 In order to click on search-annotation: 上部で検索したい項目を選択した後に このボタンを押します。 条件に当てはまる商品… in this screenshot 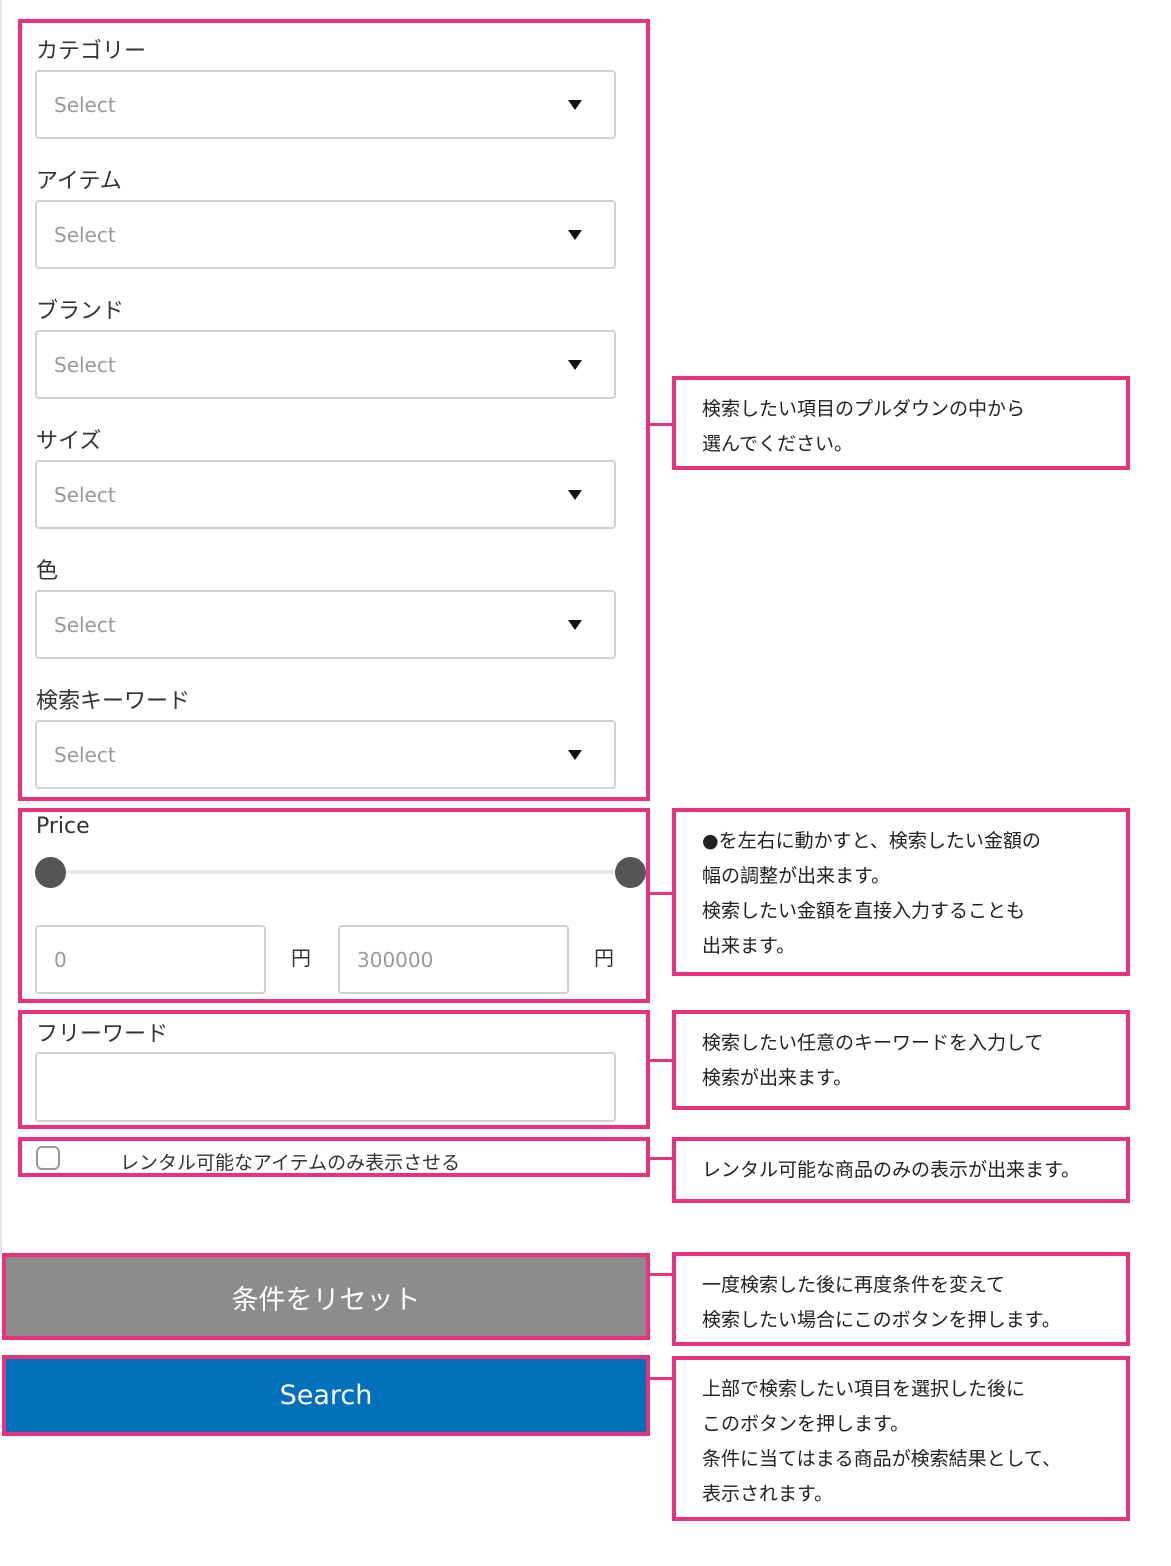, I will do `click(901, 1438)`.